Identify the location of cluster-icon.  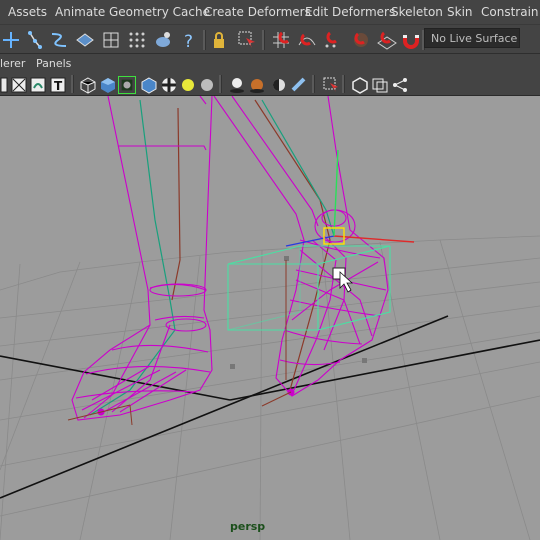
(163, 40).